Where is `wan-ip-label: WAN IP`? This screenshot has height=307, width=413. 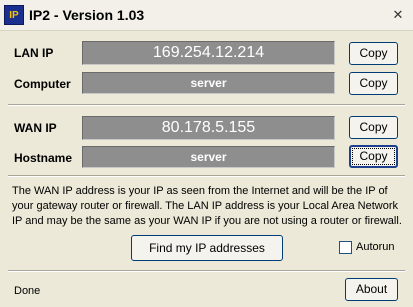 wan-ip-label: WAN IP is located at coordinates (35, 128).